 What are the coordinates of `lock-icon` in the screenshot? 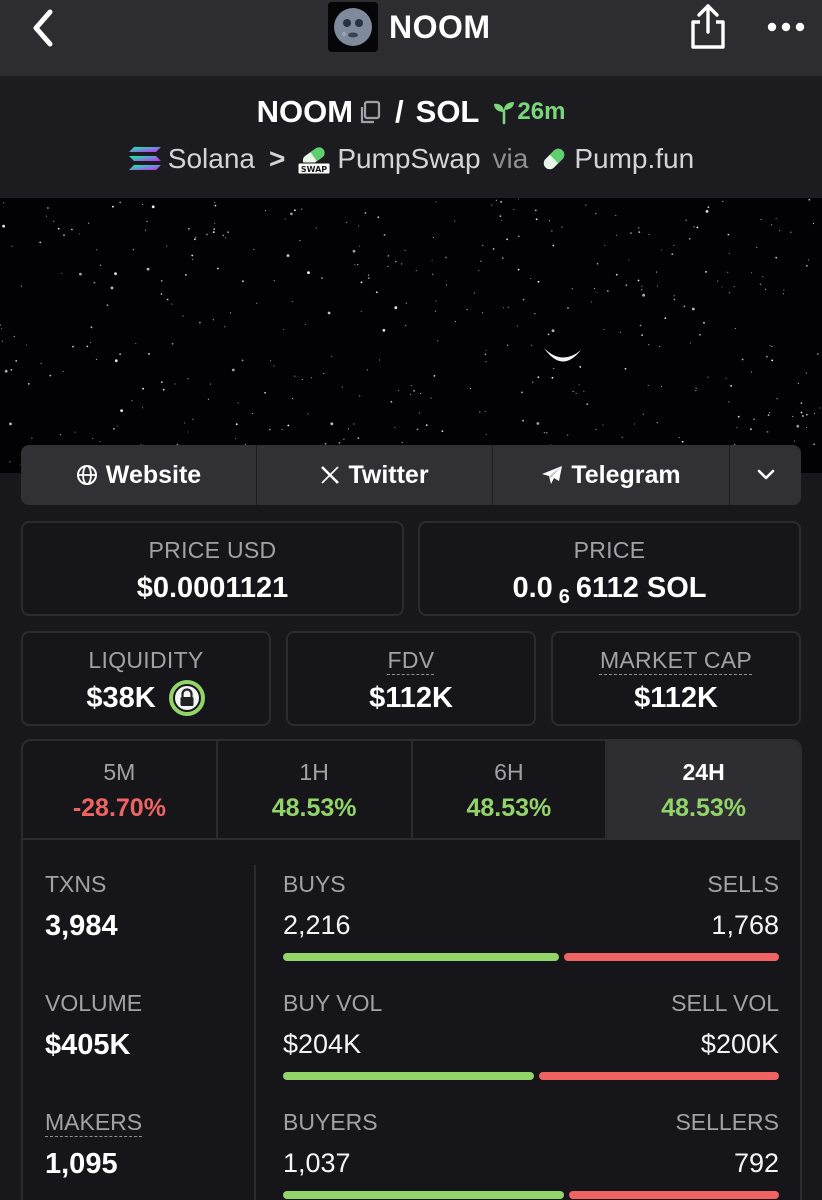 It's located at (187, 698).